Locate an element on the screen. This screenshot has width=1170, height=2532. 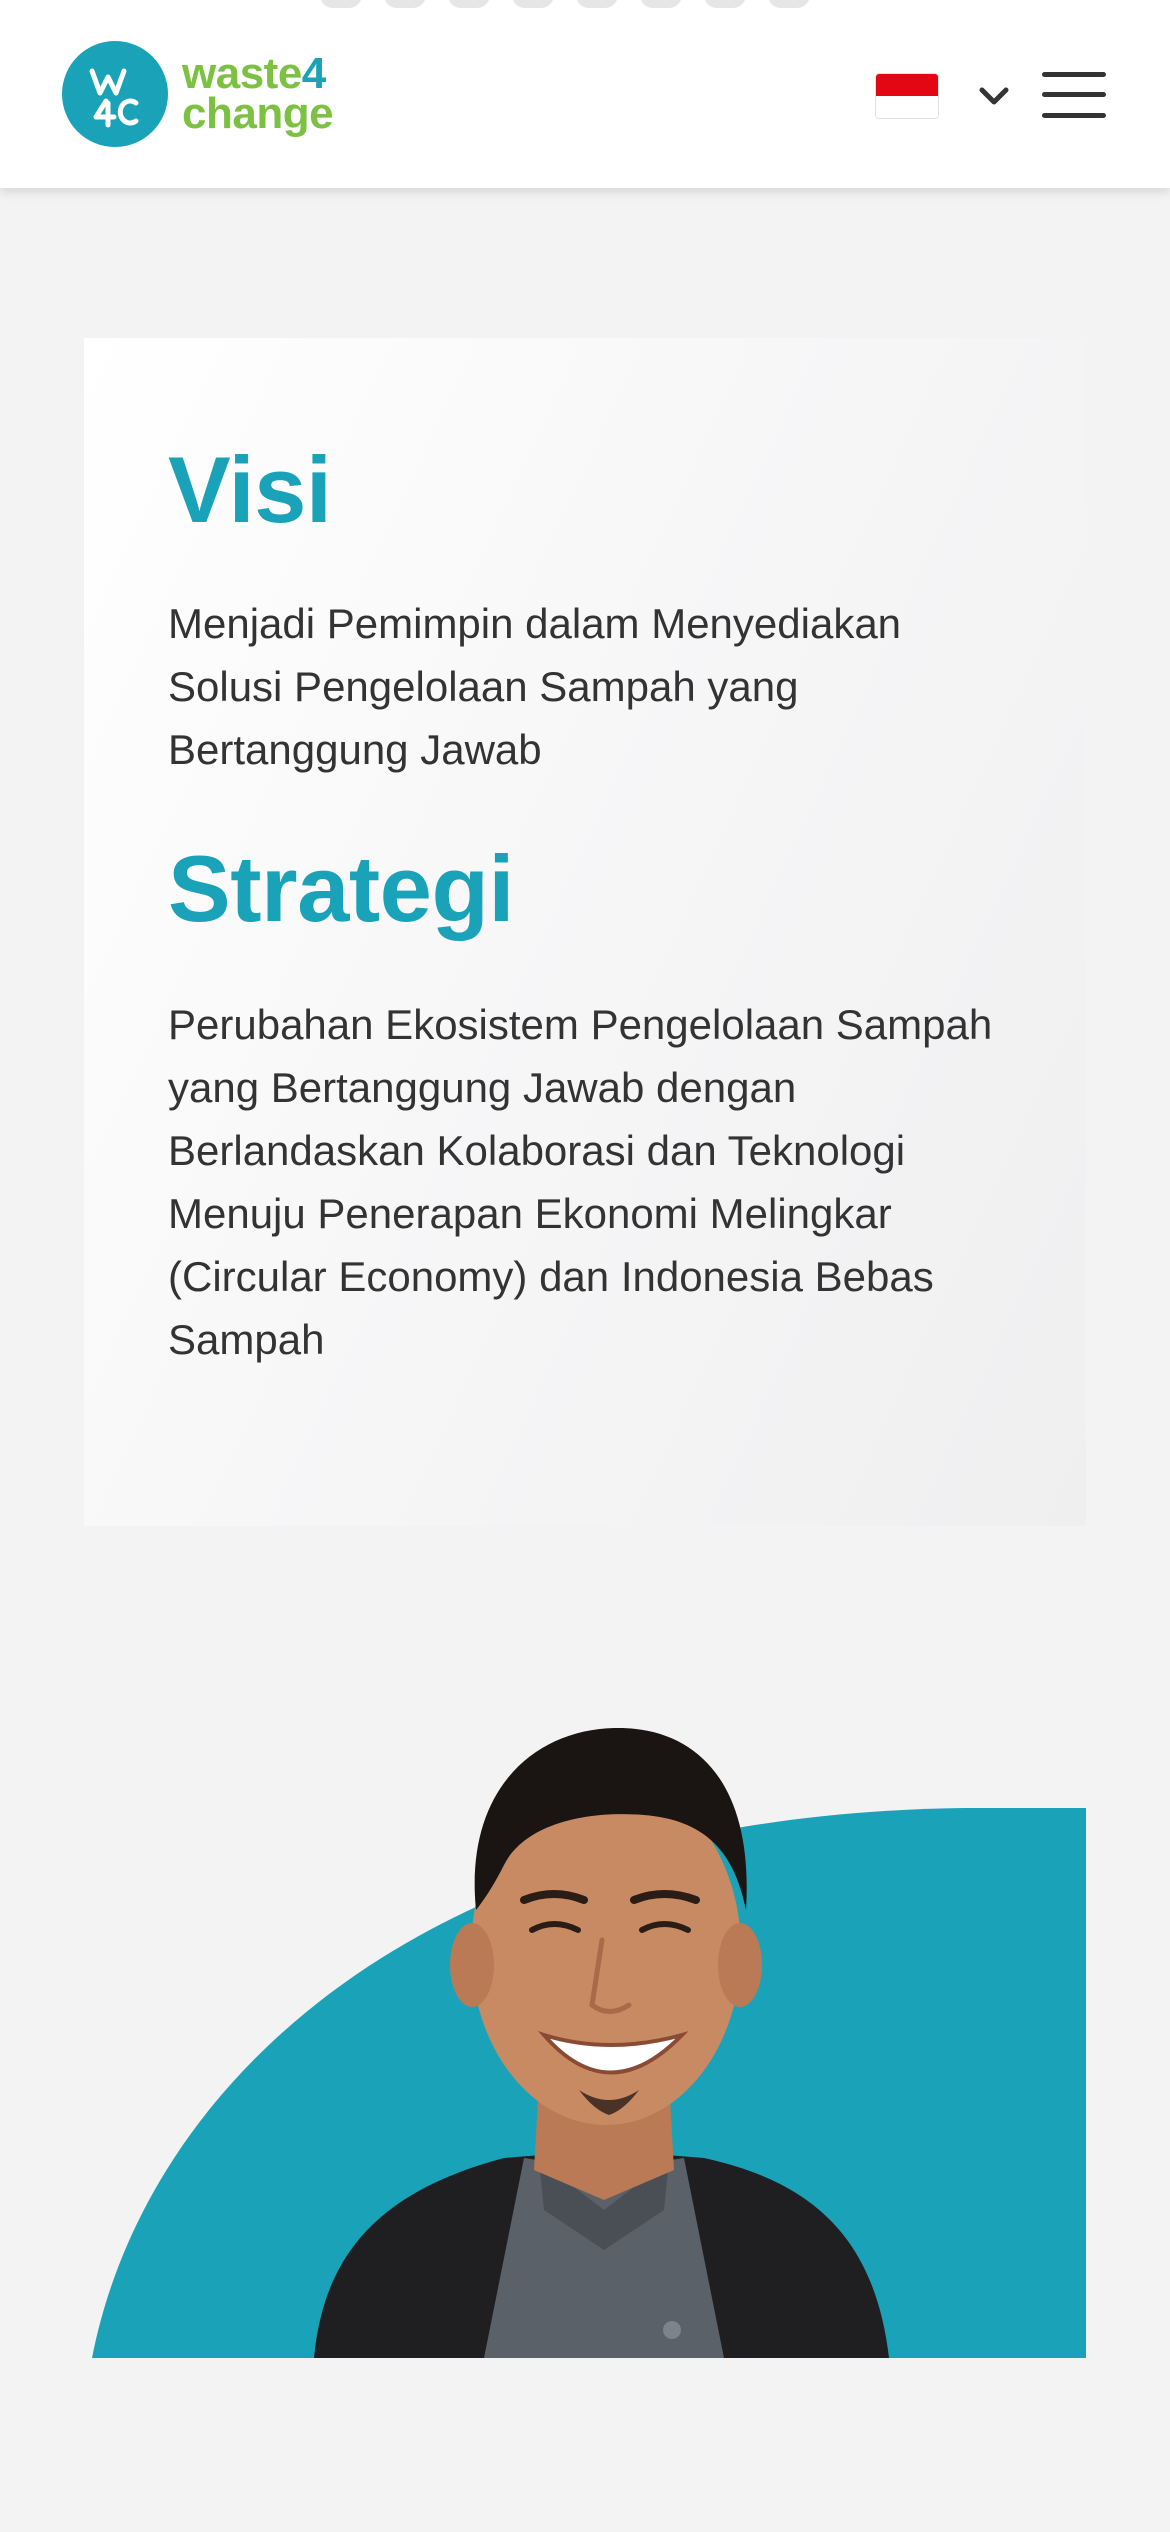
language-selector is located at coordinates (943, 96).